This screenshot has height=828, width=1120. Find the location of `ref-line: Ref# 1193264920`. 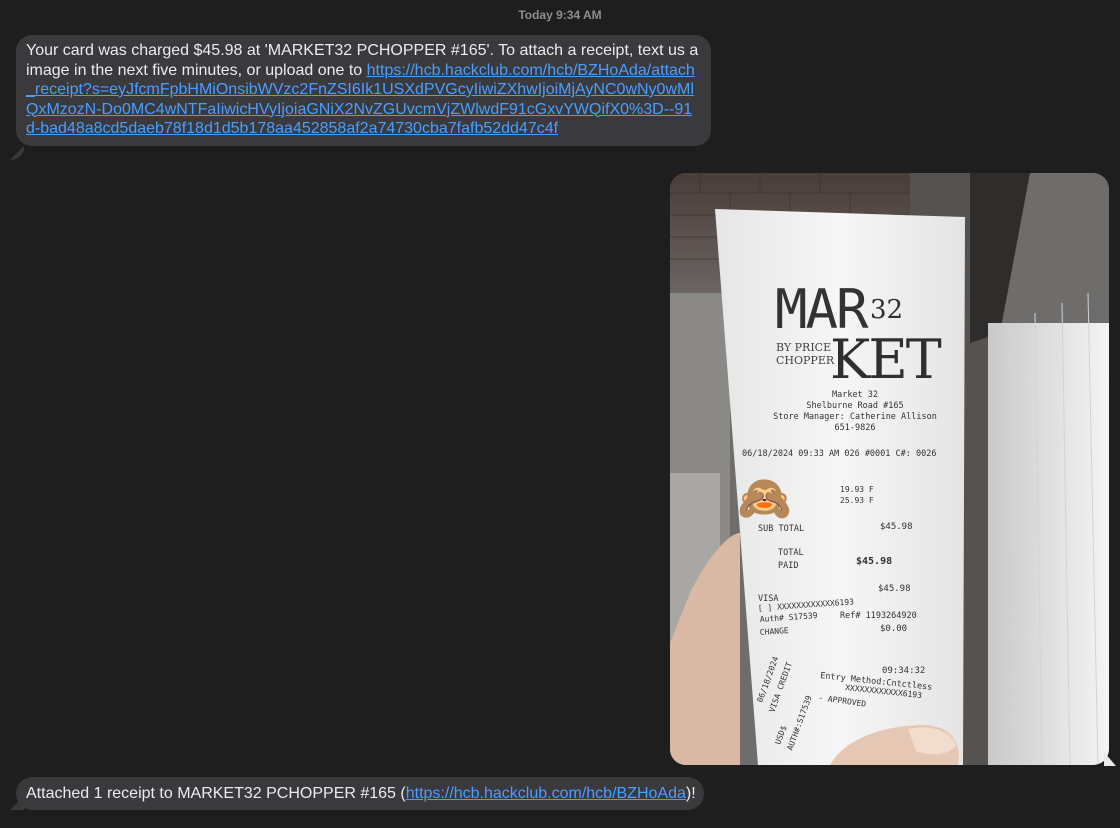

ref-line: Ref# 1193264920 is located at coordinates (878, 616).